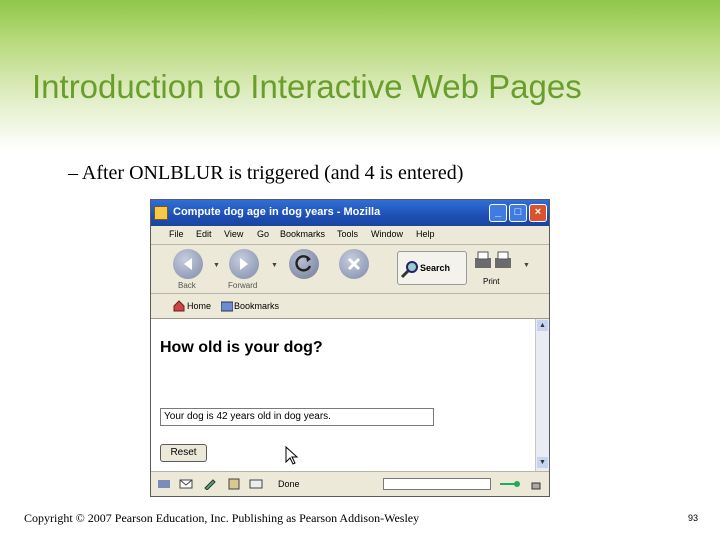 This screenshot has width=720, height=540. I want to click on reload-button, so click(304, 264).